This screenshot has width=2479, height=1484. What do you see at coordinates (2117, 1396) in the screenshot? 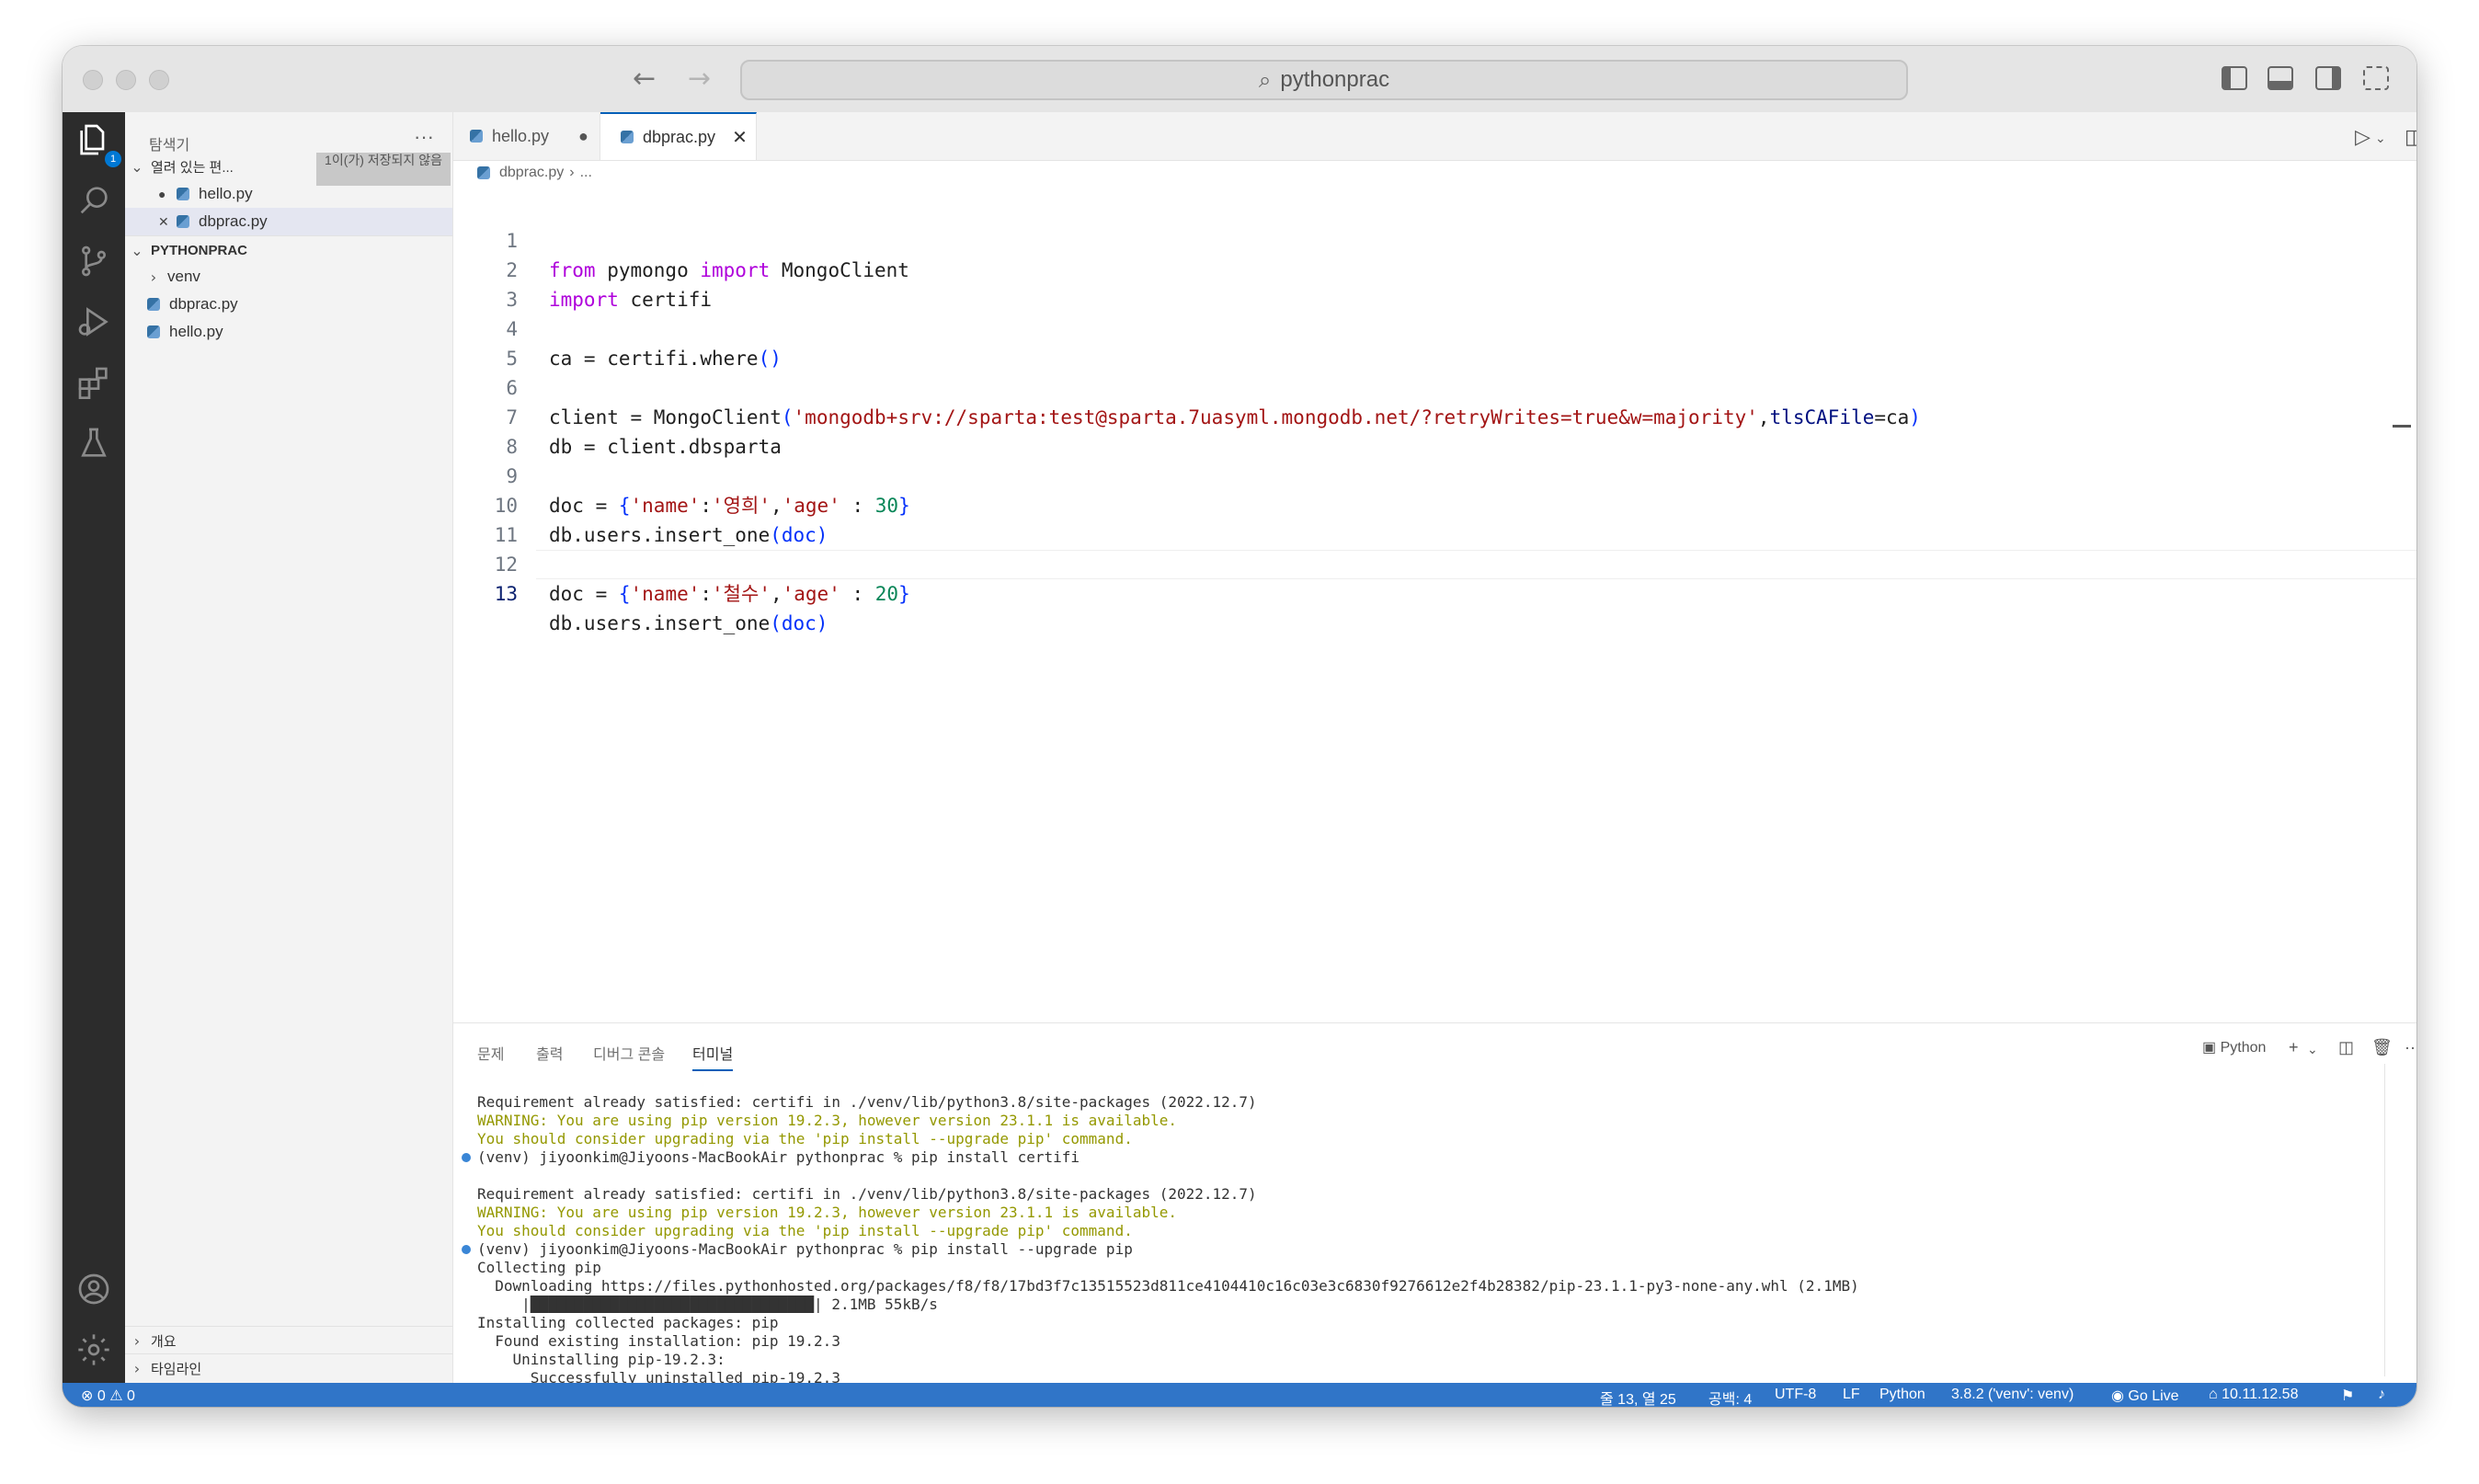
I see `broadcast-icon: ◉` at bounding box center [2117, 1396].